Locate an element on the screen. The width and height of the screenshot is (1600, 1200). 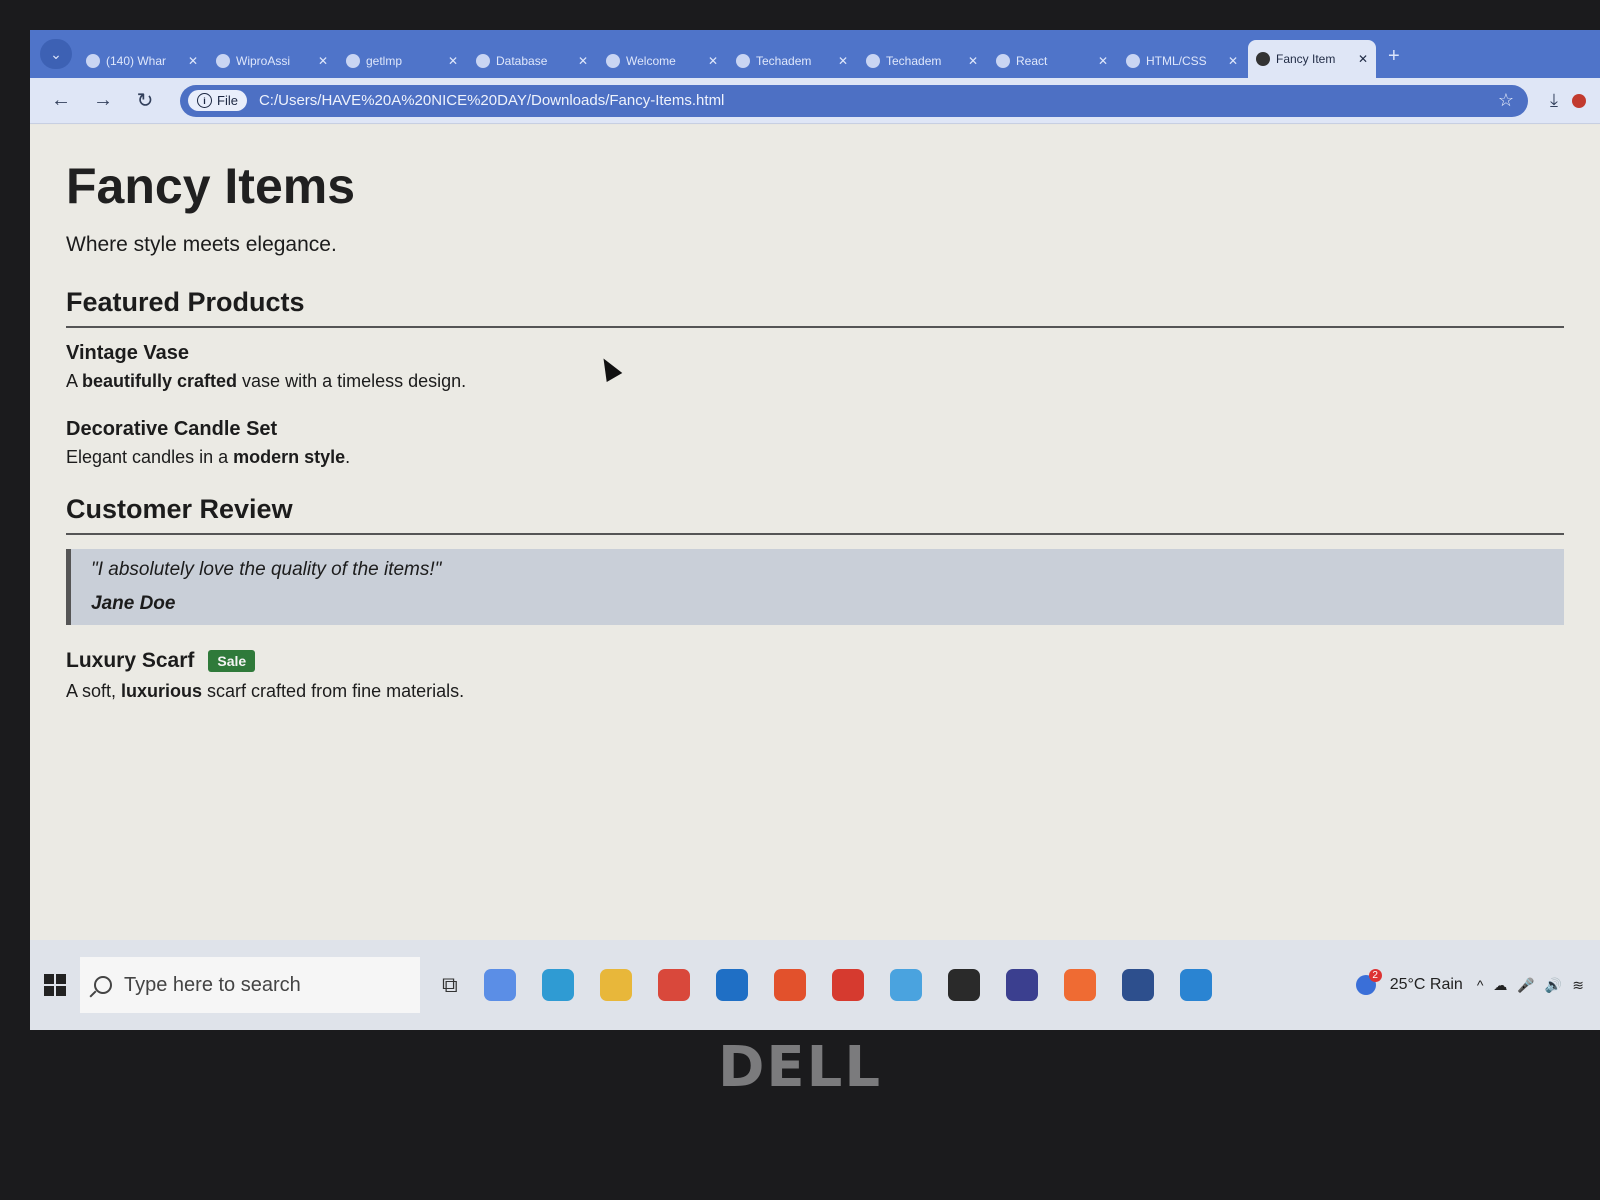
taskbar-search-input: Type here to search is located at coordinates (250, 985).